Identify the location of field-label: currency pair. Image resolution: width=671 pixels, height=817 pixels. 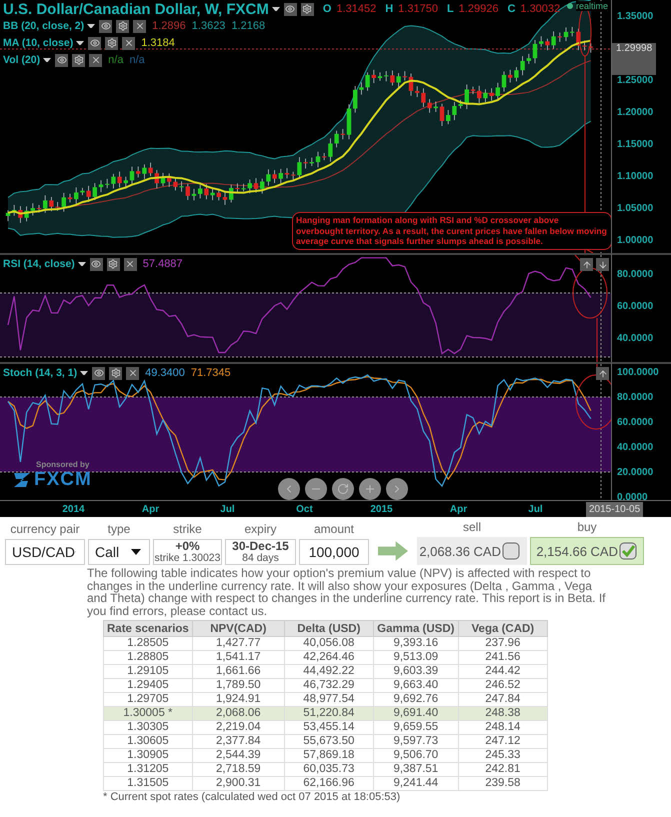
(45, 529).